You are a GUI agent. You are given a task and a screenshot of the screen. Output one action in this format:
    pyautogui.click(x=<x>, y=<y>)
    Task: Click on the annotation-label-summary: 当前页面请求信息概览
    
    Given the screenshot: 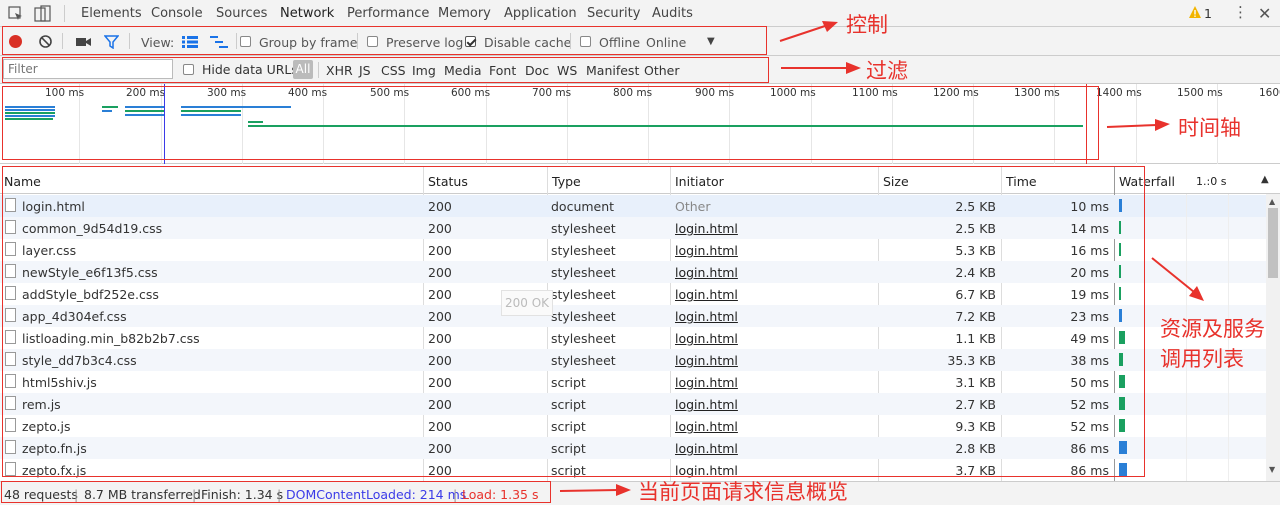 What is the action you would take?
    pyautogui.click(x=743, y=492)
    